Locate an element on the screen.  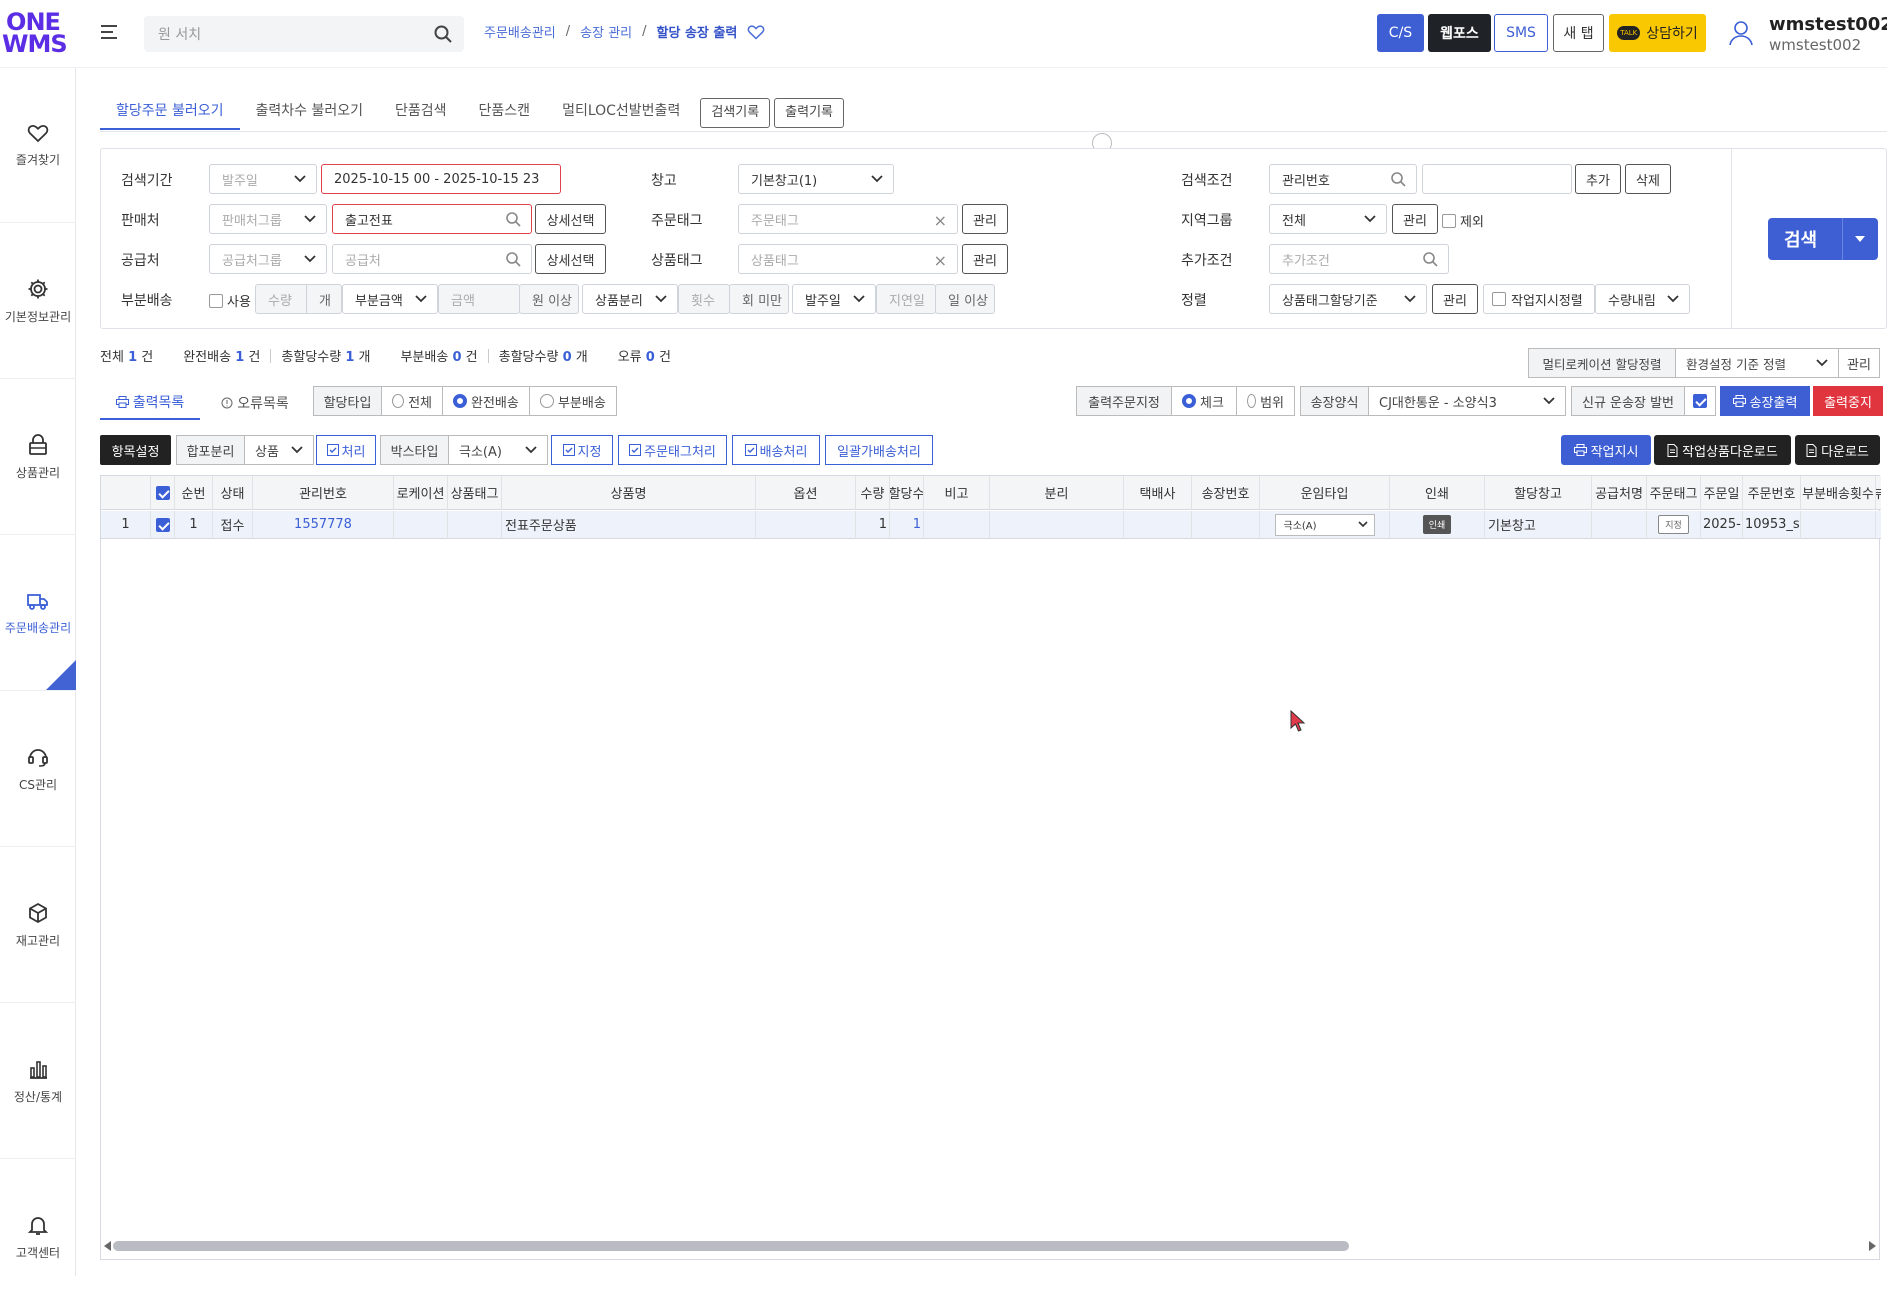
print-button: 인쇄 is located at coordinates (1437, 524).